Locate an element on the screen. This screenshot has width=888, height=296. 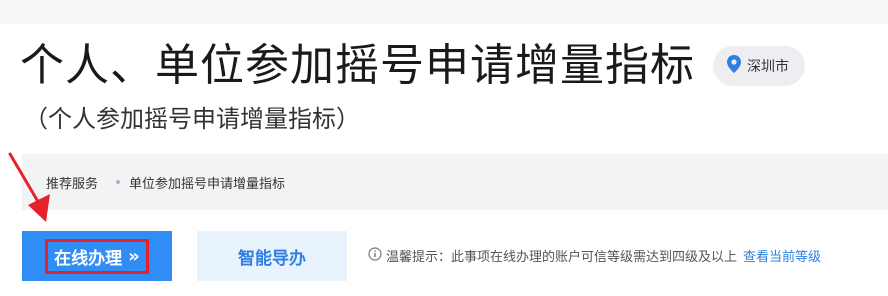
online-apply-highlight: 在线办理 » is located at coordinates (97, 256).